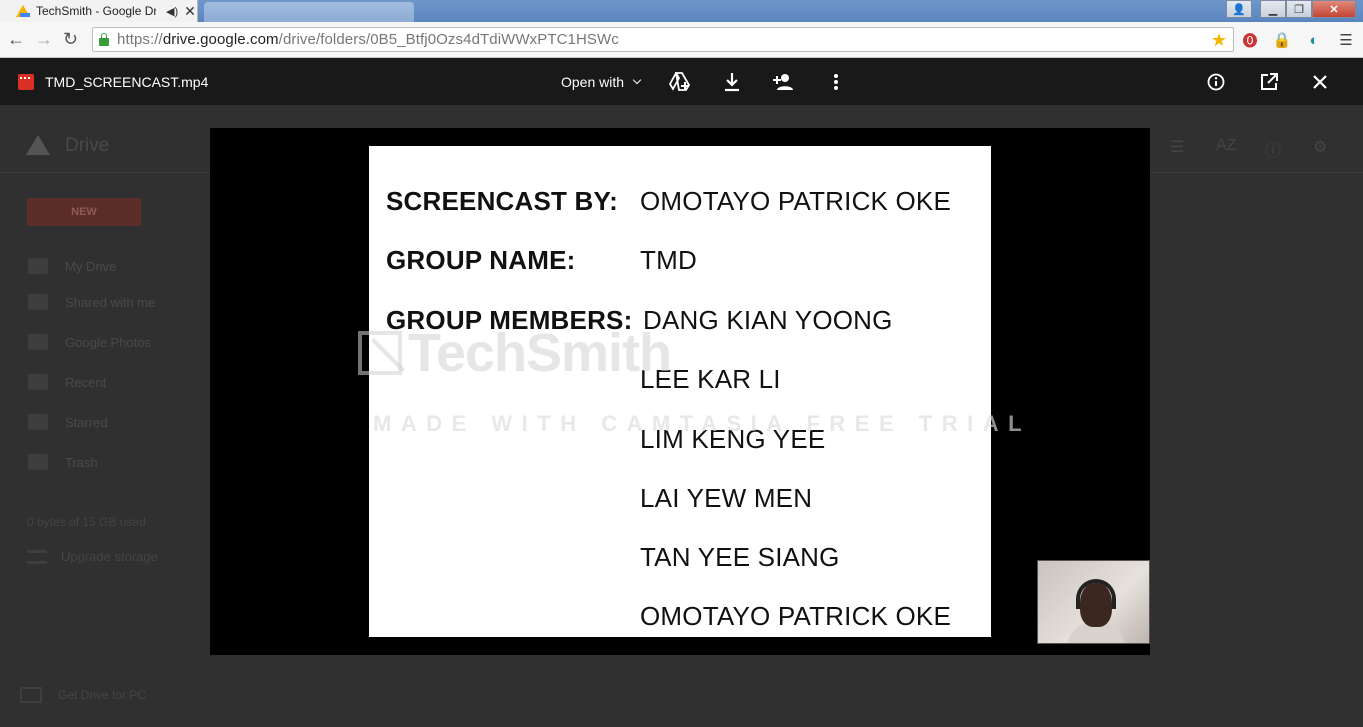  What do you see at coordinates (681, 11) in the screenshot?
I see `browser-titlebar: TechSmith - Google Dr ◀) ✕ 👤 ▁ ❐ ✕` at bounding box center [681, 11].